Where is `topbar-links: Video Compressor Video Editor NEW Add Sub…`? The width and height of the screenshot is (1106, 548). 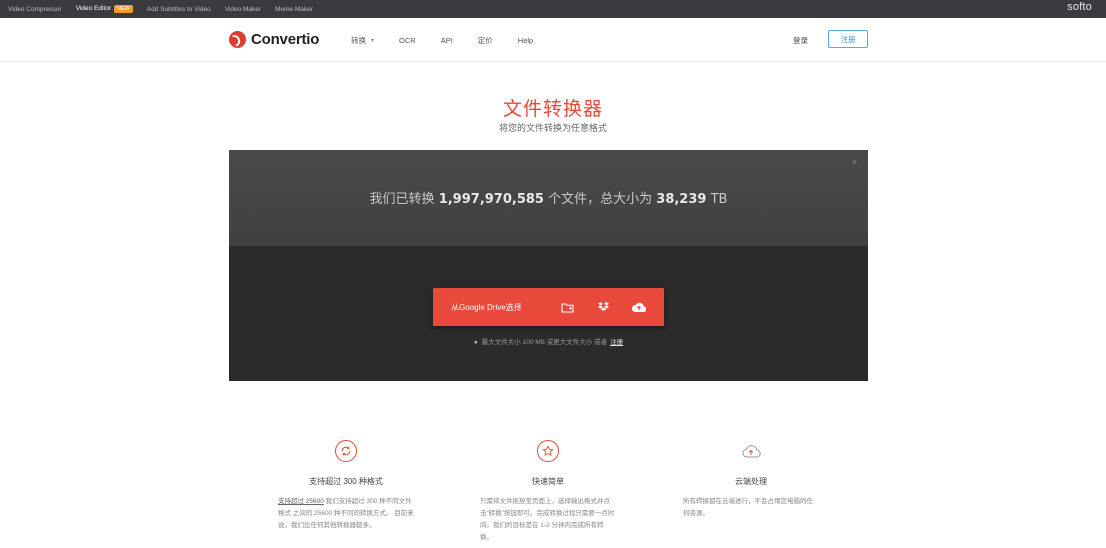 topbar-links: Video Compressor Video Editor NEW Add Sub… is located at coordinates (163, 9).